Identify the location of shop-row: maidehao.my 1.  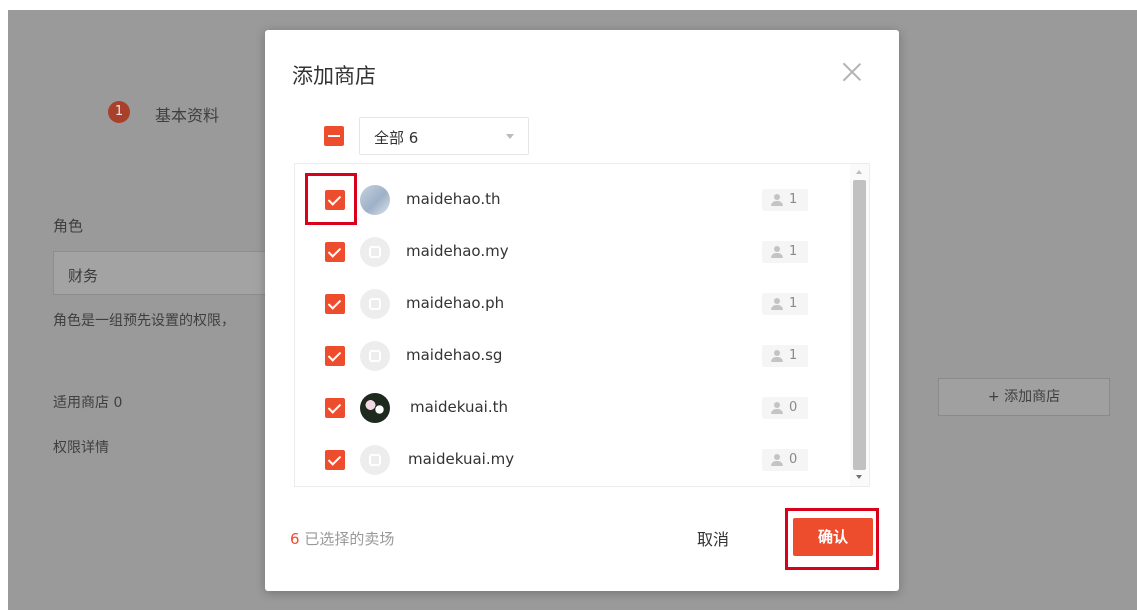
(573, 252).